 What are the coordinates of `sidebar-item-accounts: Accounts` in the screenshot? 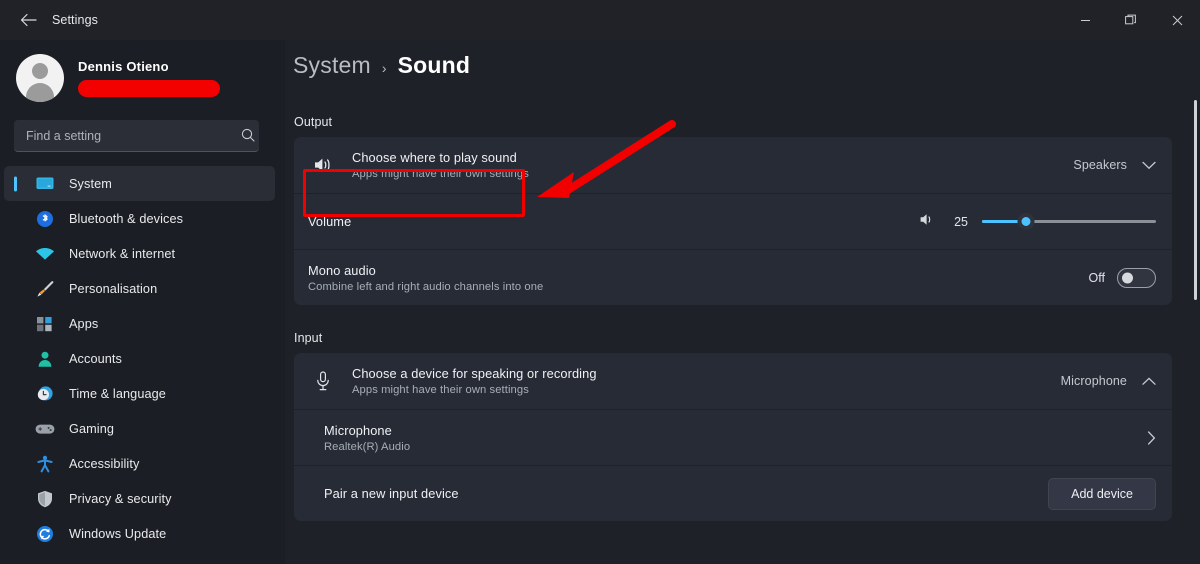 It's located at (139, 358).